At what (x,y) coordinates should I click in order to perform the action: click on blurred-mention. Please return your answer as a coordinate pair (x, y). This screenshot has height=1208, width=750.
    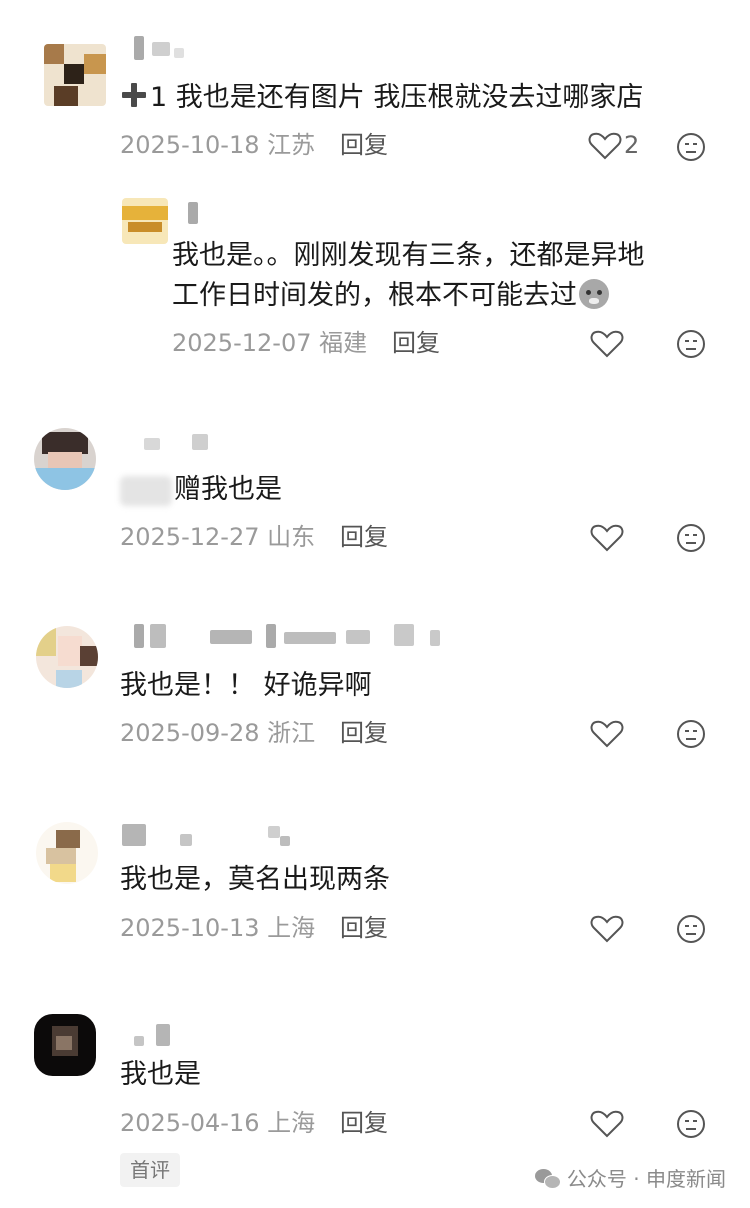
    Looking at the image, I should click on (146, 490).